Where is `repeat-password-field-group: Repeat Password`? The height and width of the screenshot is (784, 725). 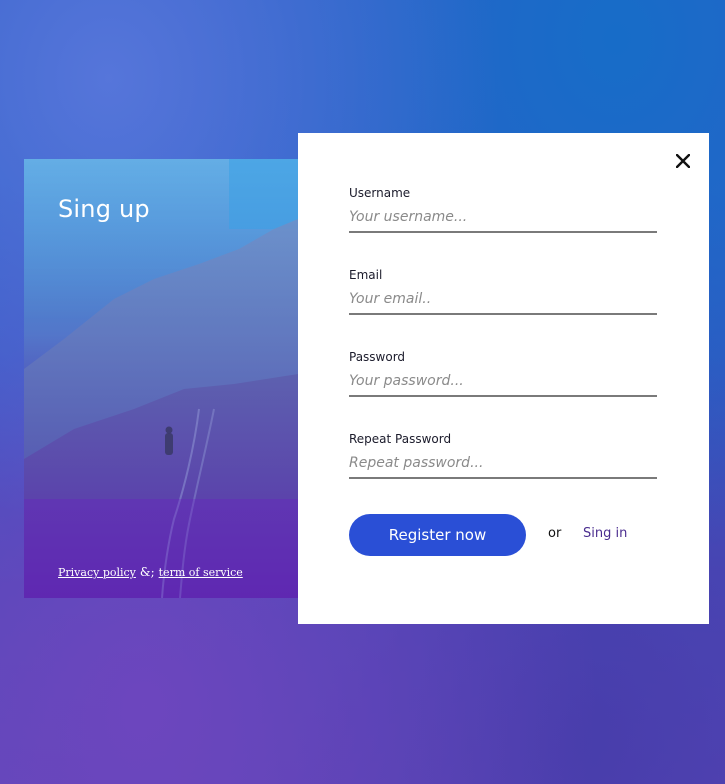
repeat-password-field-group: Repeat Password is located at coordinates (503, 455).